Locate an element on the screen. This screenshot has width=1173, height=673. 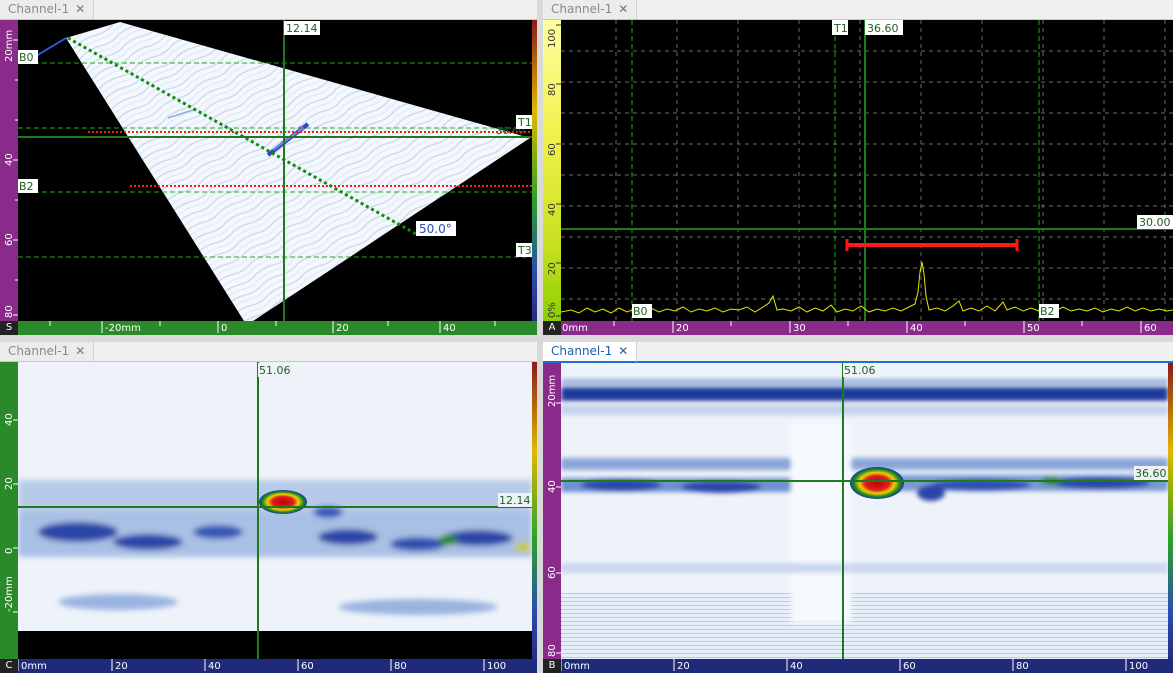
s-ytick-2: 60 is located at coordinates (9, 239).